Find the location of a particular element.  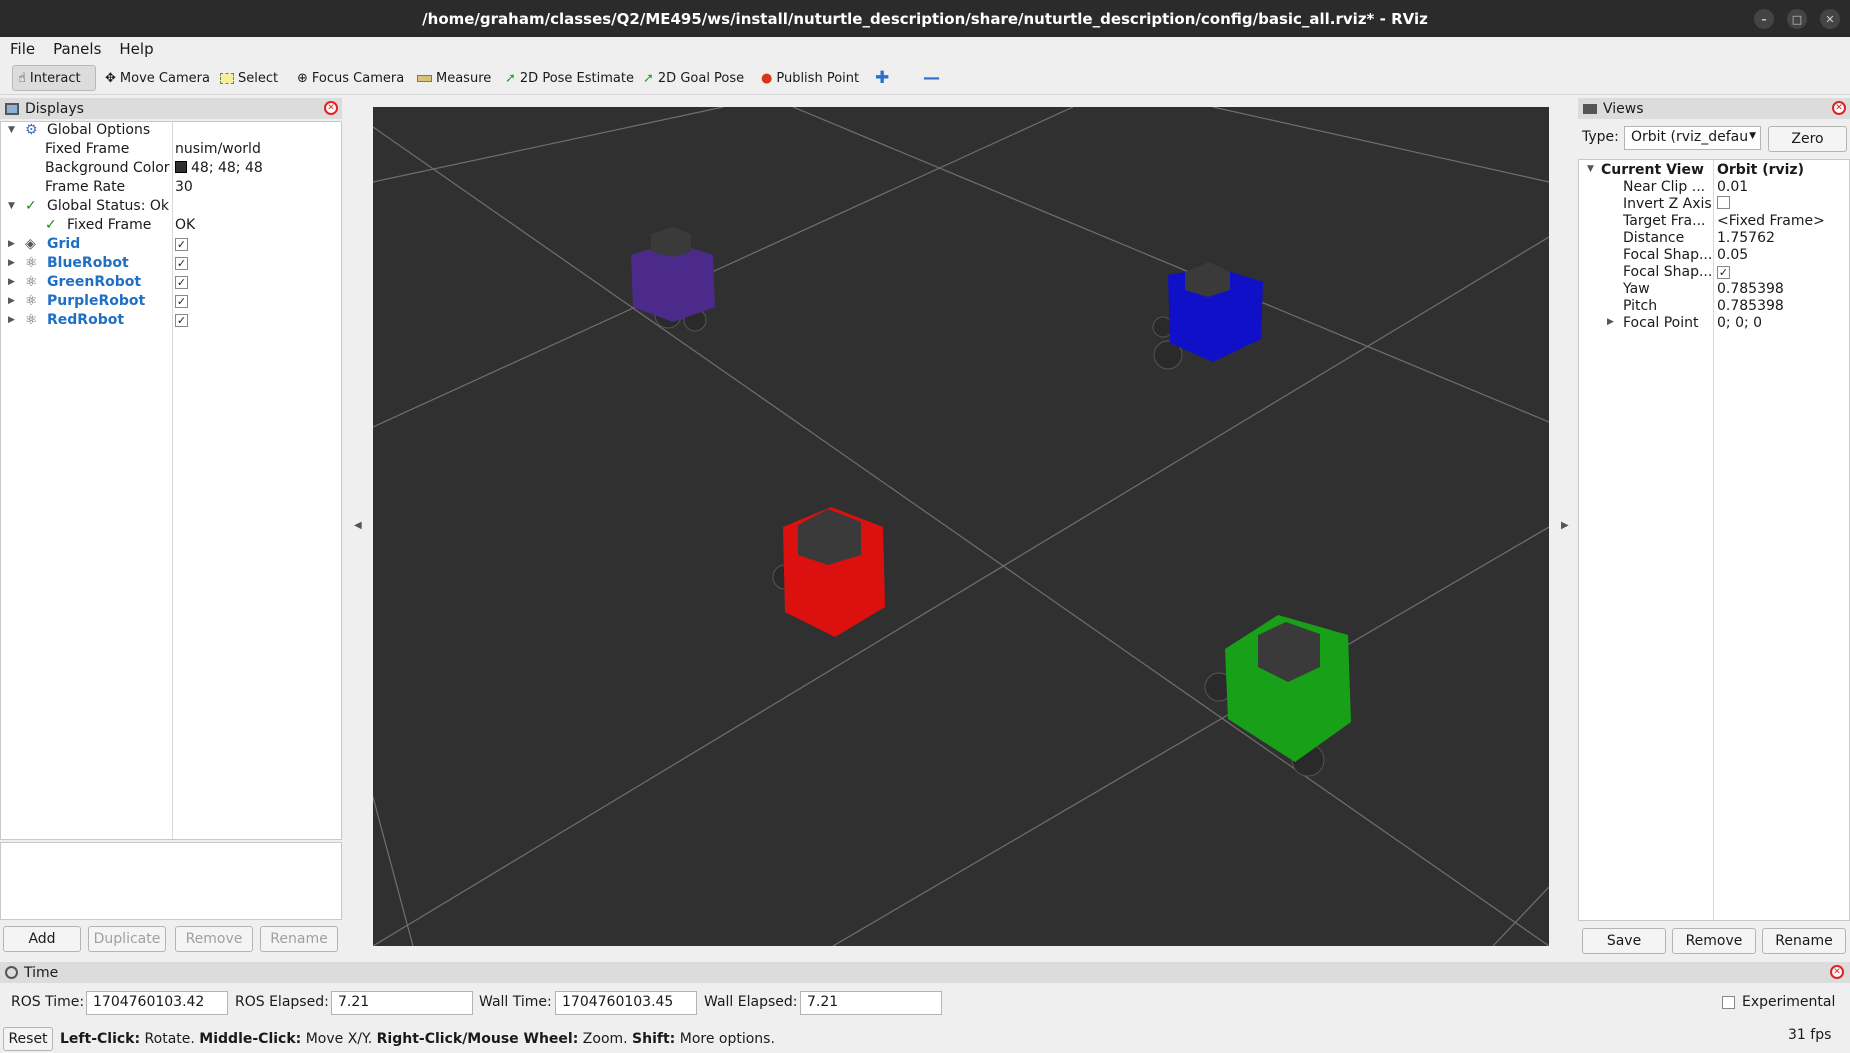

reset-button: Reset is located at coordinates (28, 1039).